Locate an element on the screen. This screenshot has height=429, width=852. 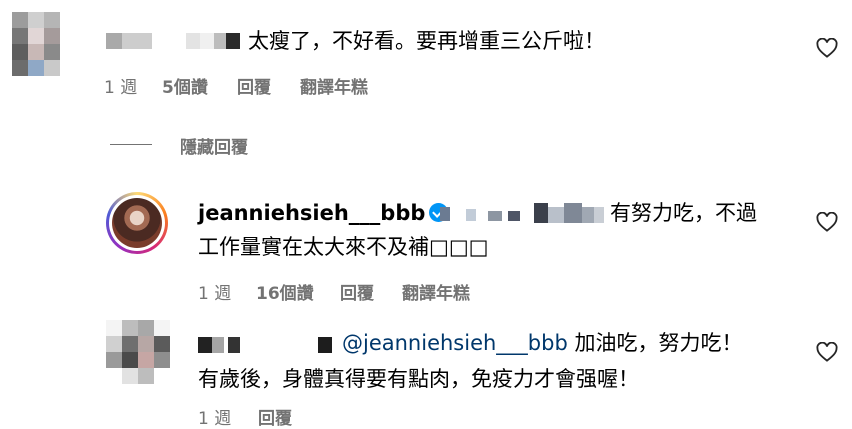
comment-text-line-1: 加油吃，努力吃！ is located at coordinates (658, 343).